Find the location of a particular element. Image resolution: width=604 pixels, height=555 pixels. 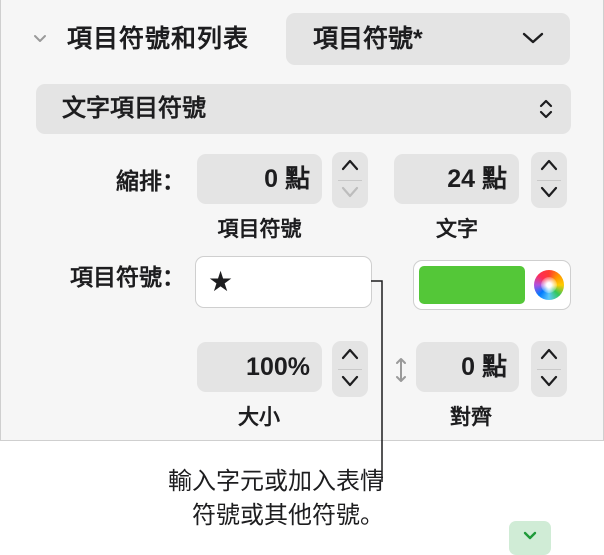

bullet-type-value: 文字項目符號 is located at coordinates (134, 108).